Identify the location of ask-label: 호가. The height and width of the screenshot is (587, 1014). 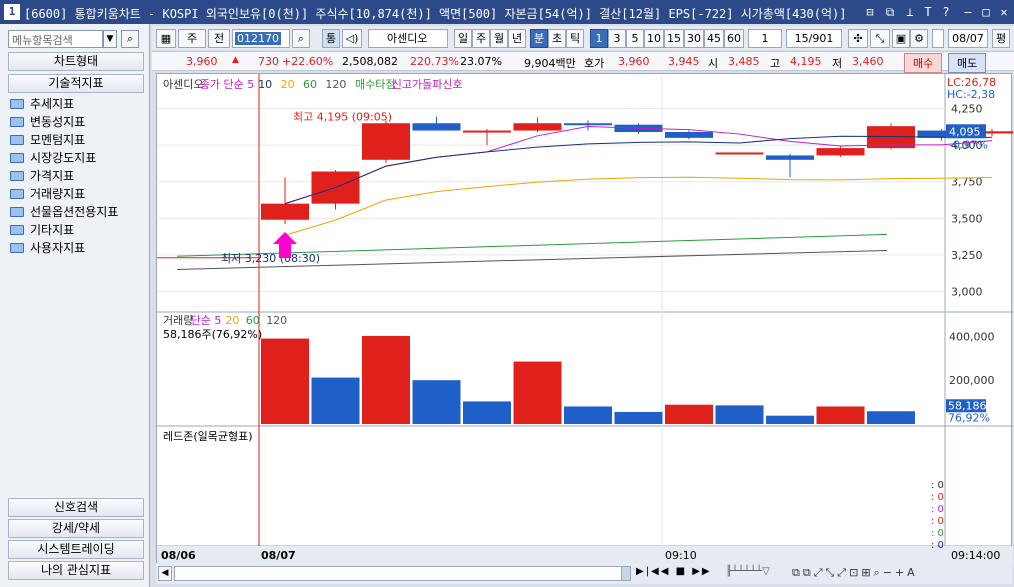
(594, 63).